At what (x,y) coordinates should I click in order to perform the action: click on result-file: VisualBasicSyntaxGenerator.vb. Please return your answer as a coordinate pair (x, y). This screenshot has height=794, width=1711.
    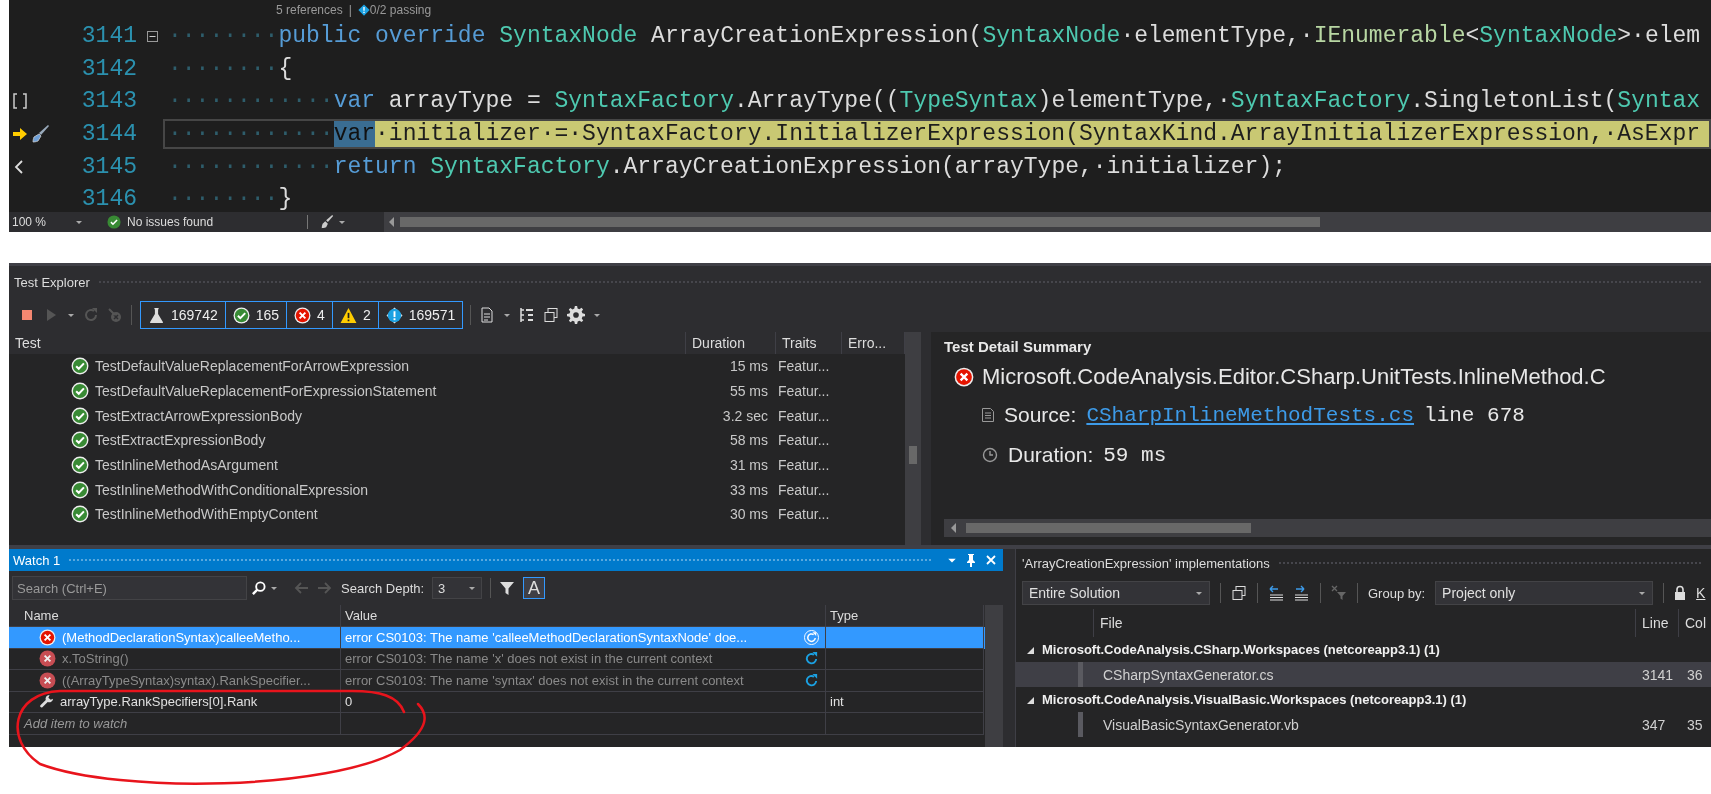
    Looking at the image, I should click on (1201, 724).